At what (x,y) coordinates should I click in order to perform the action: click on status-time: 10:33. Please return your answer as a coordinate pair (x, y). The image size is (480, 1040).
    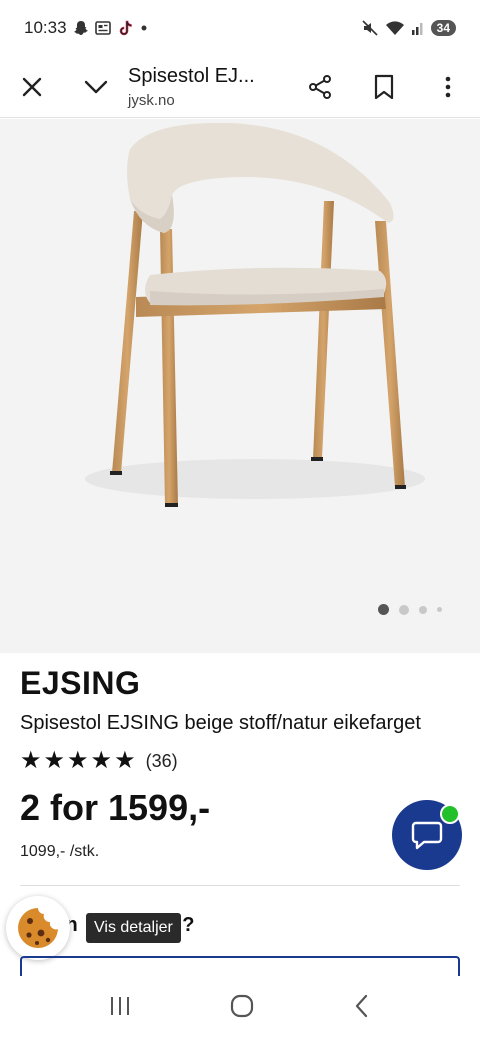
    Looking at the image, I should click on (45, 27).